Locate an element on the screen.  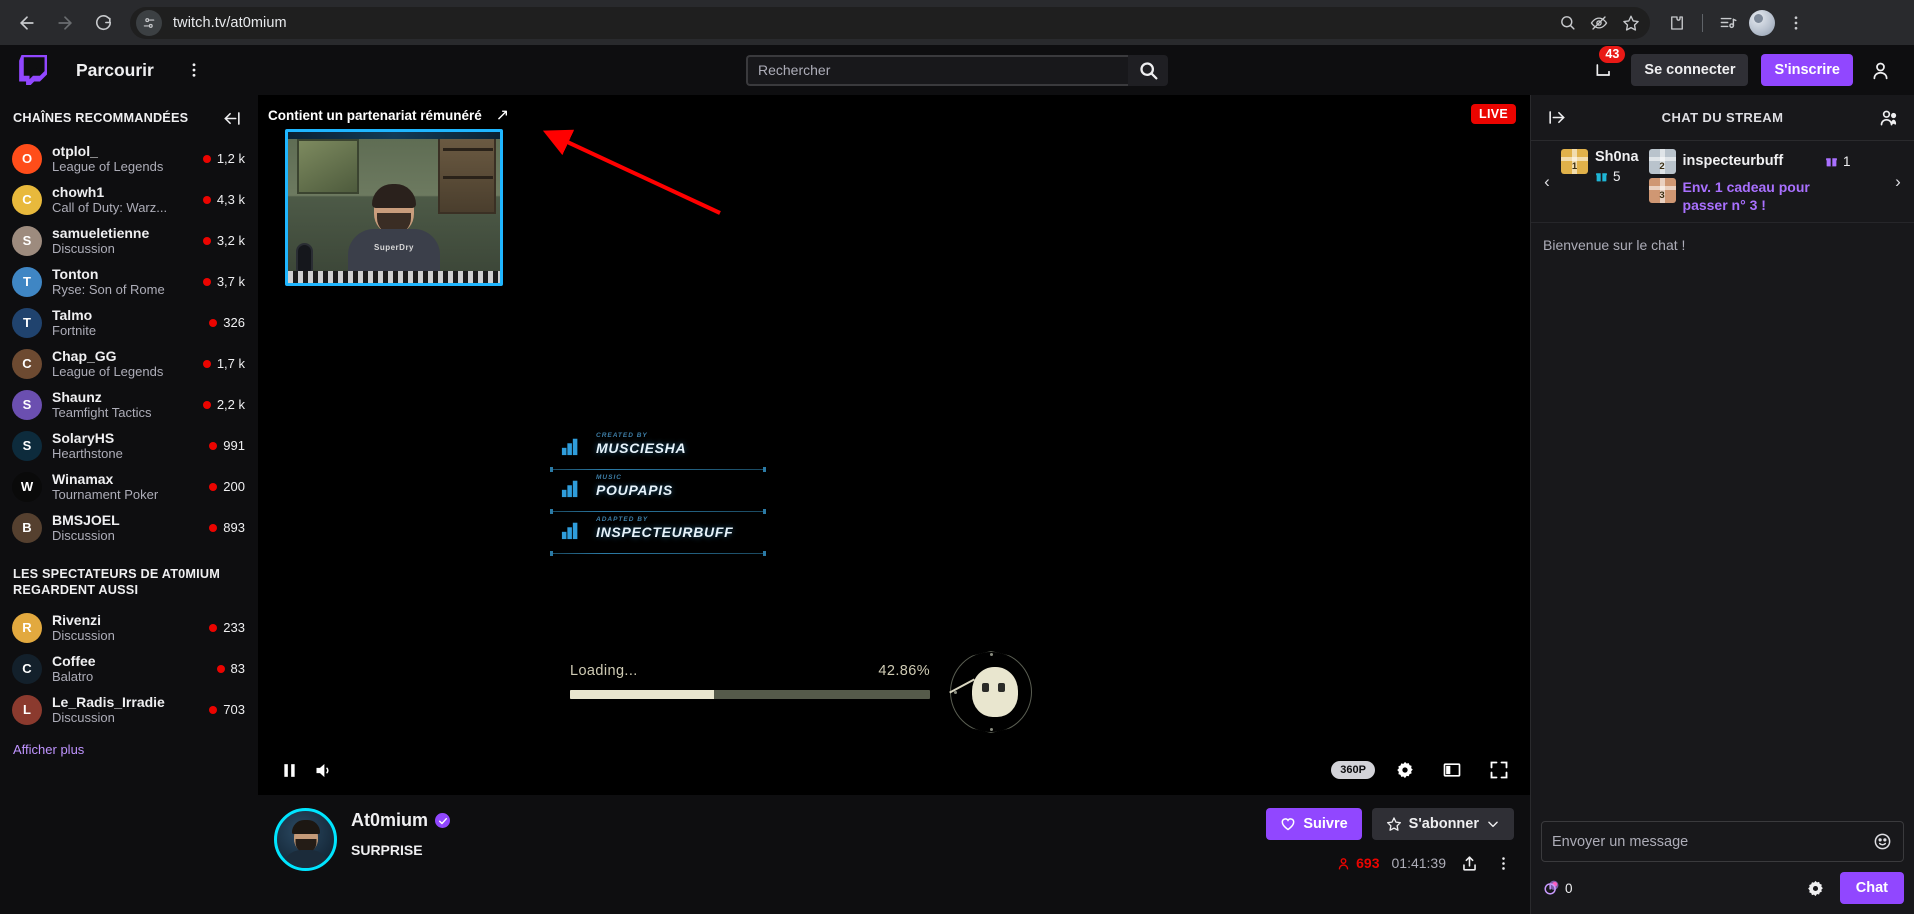
bits-balance: 0 is located at coordinates (1557, 888).